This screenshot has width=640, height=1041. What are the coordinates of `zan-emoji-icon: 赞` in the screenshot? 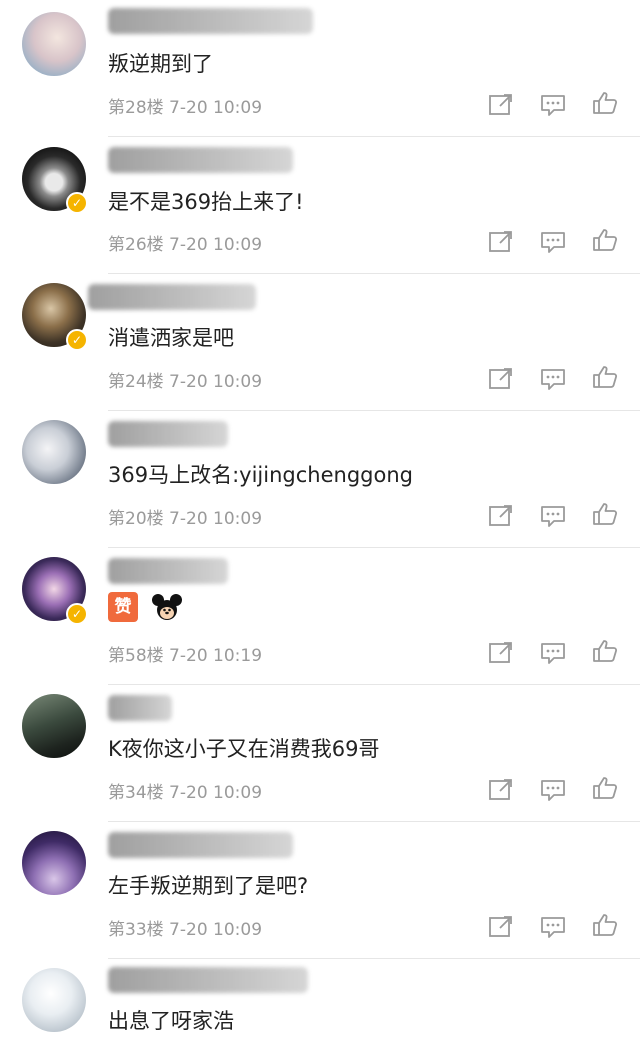 It's located at (123, 607).